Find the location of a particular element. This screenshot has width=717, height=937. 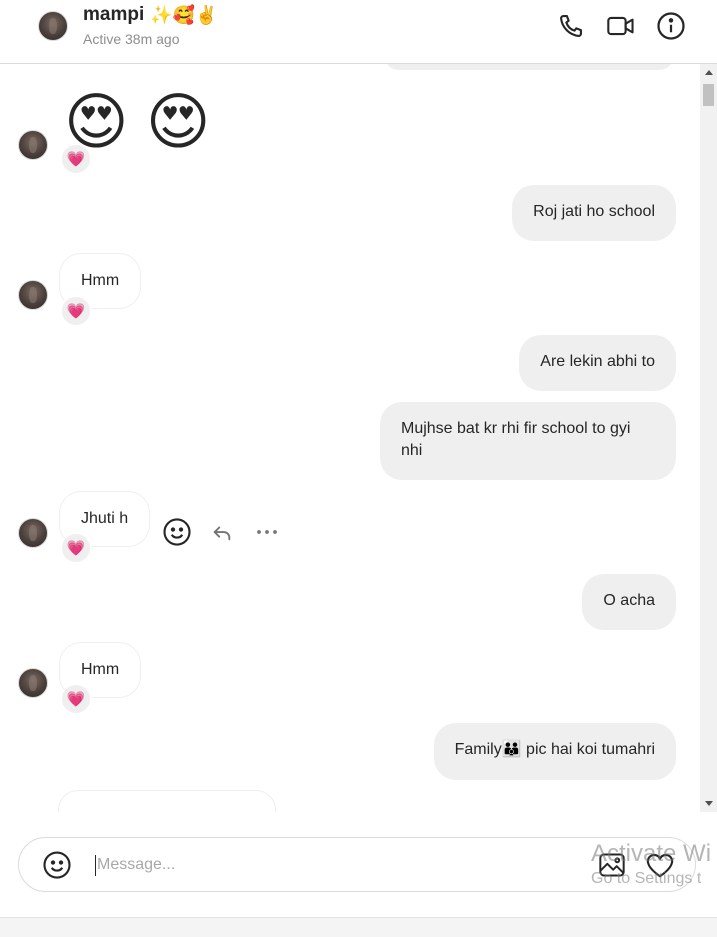

emoji-picker-icon is located at coordinates (57, 865).